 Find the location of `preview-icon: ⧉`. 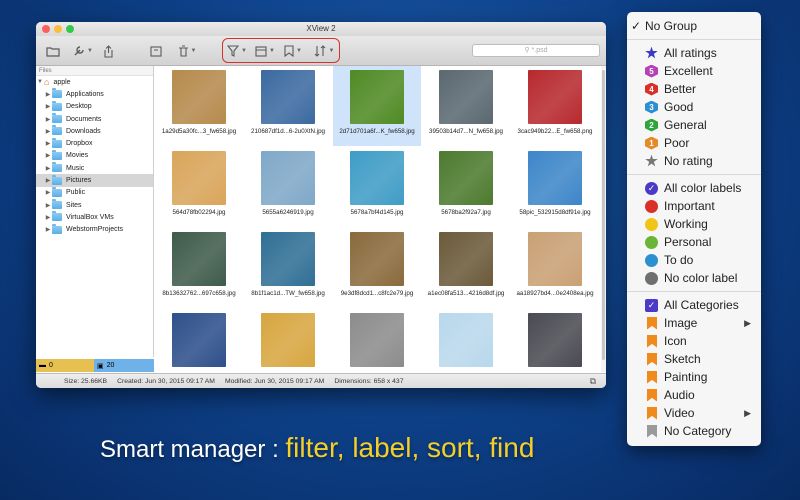

preview-icon: ⧉ is located at coordinates (593, 381).